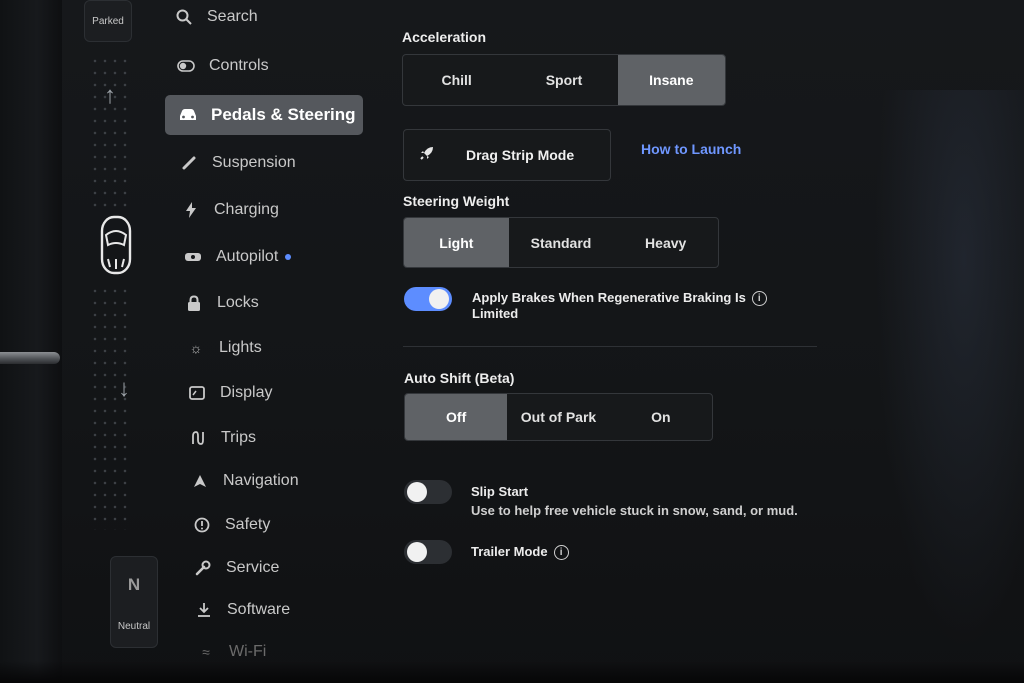 This screenshot has width=1024, height=683. Describe the element at coordinates (197, 393) in the screenshot. I see `display-icon` at that location.